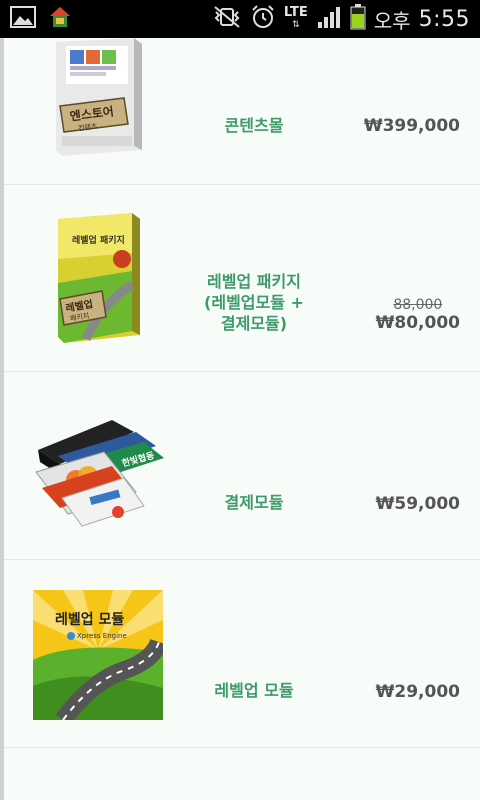 The image size is (480, 800). What do you see at coordinates (98, 240) in the screenshot?
I see `box2-top: 레벨업 패키지` at bounding box center [98, 240].